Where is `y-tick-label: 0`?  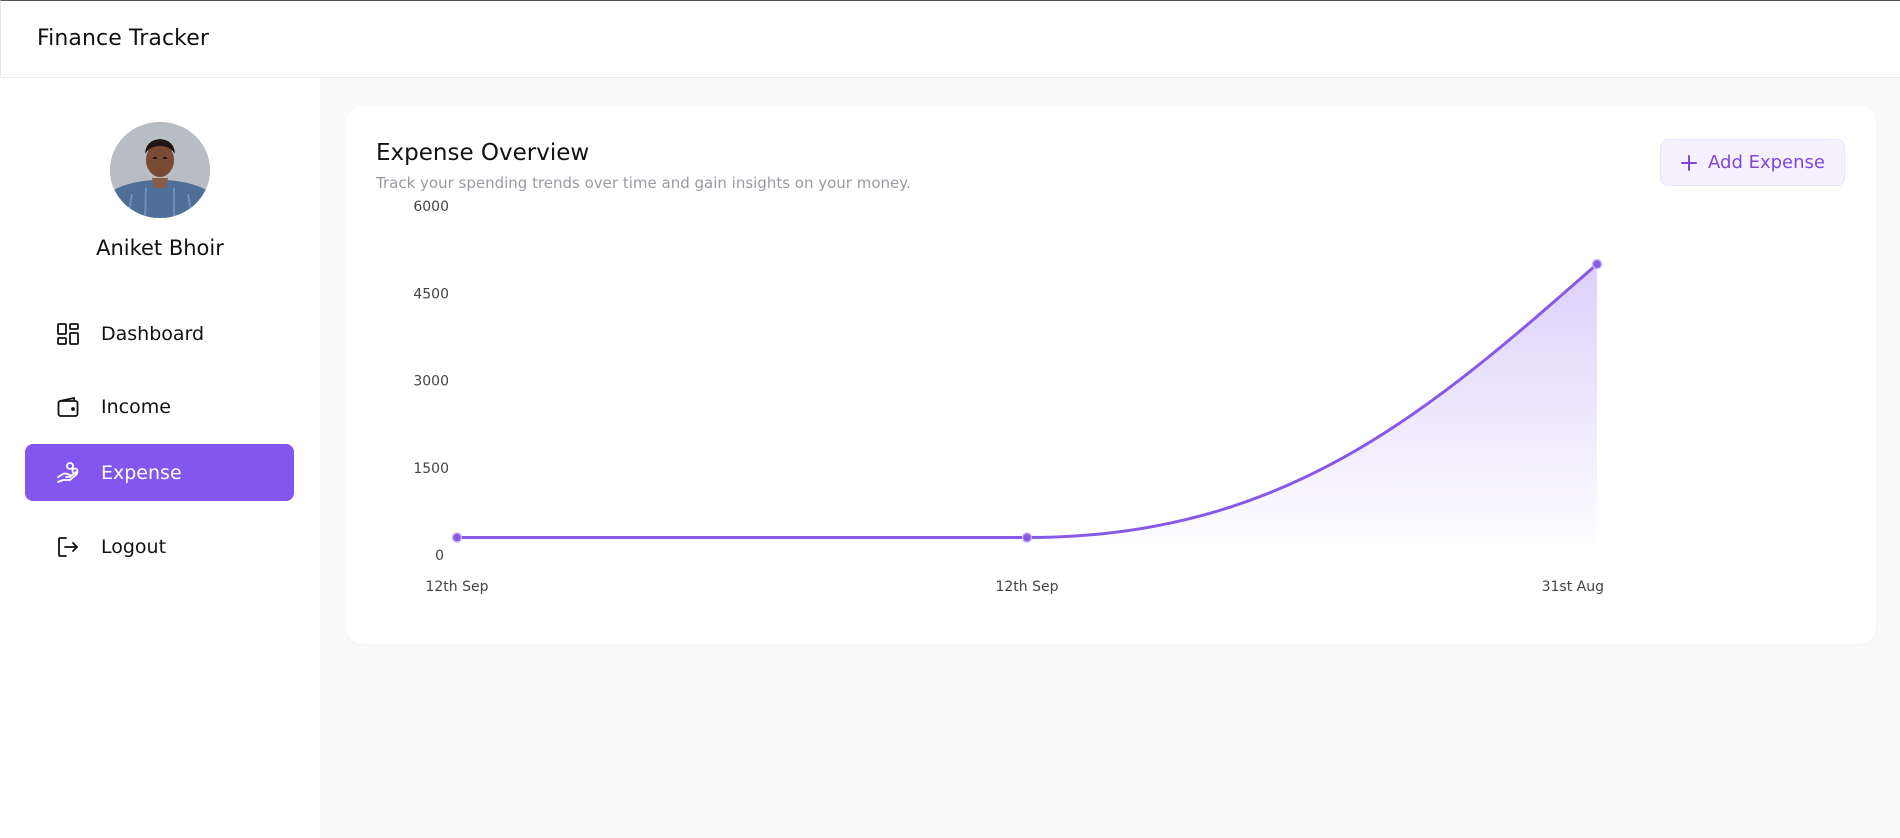
y-tick-label: 0 is located at coordinates (439, 556).